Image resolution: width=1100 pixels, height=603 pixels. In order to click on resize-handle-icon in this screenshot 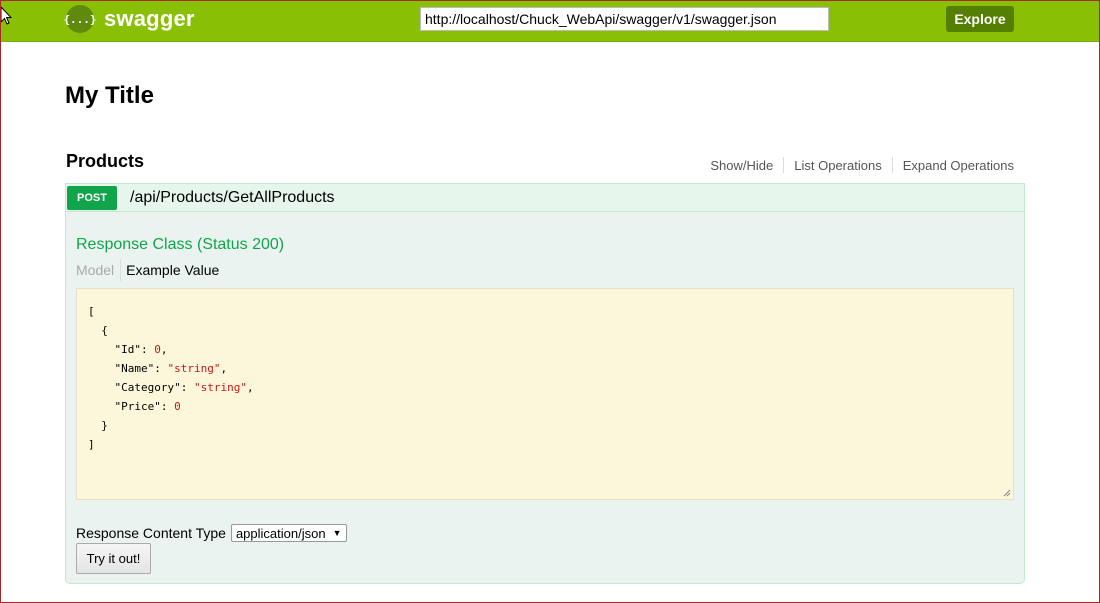, I will do `click(1007, 493)`.